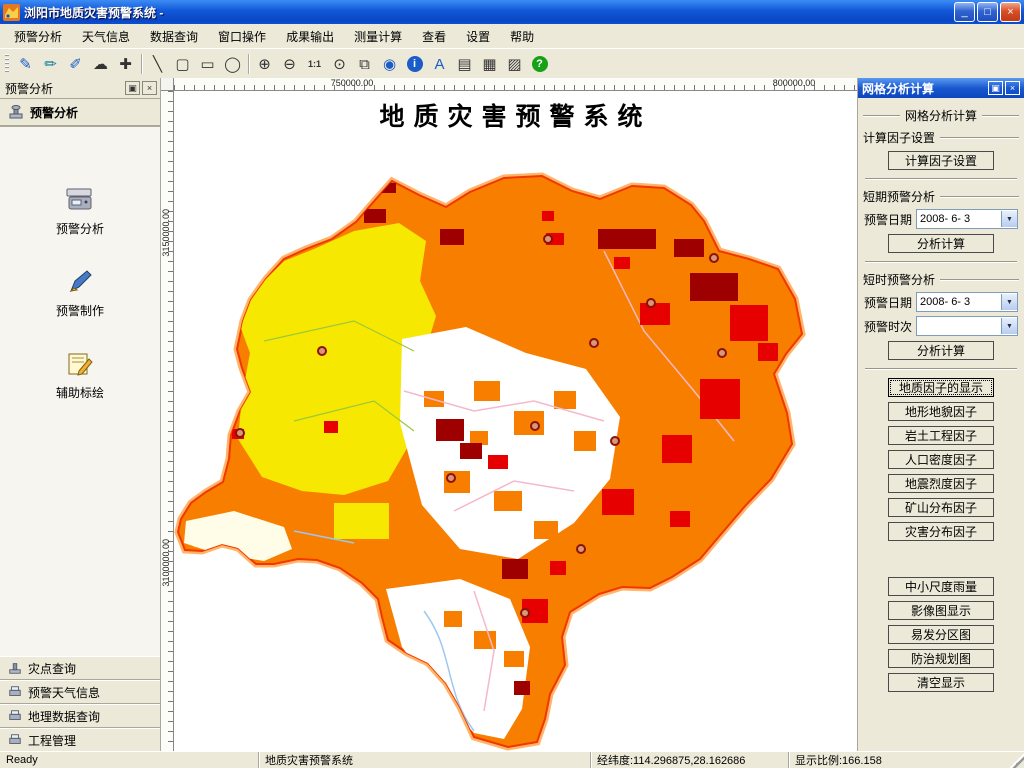 This screenshot has width=1024, height=768. What do you see at coordinates (15, 715) in the screenshot?
I see `printer-icon` at bounding box center [15, 715].